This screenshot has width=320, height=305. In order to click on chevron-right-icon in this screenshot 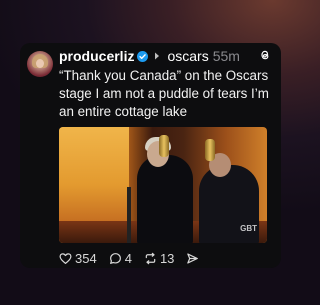, I will do `click(157, 56)`.